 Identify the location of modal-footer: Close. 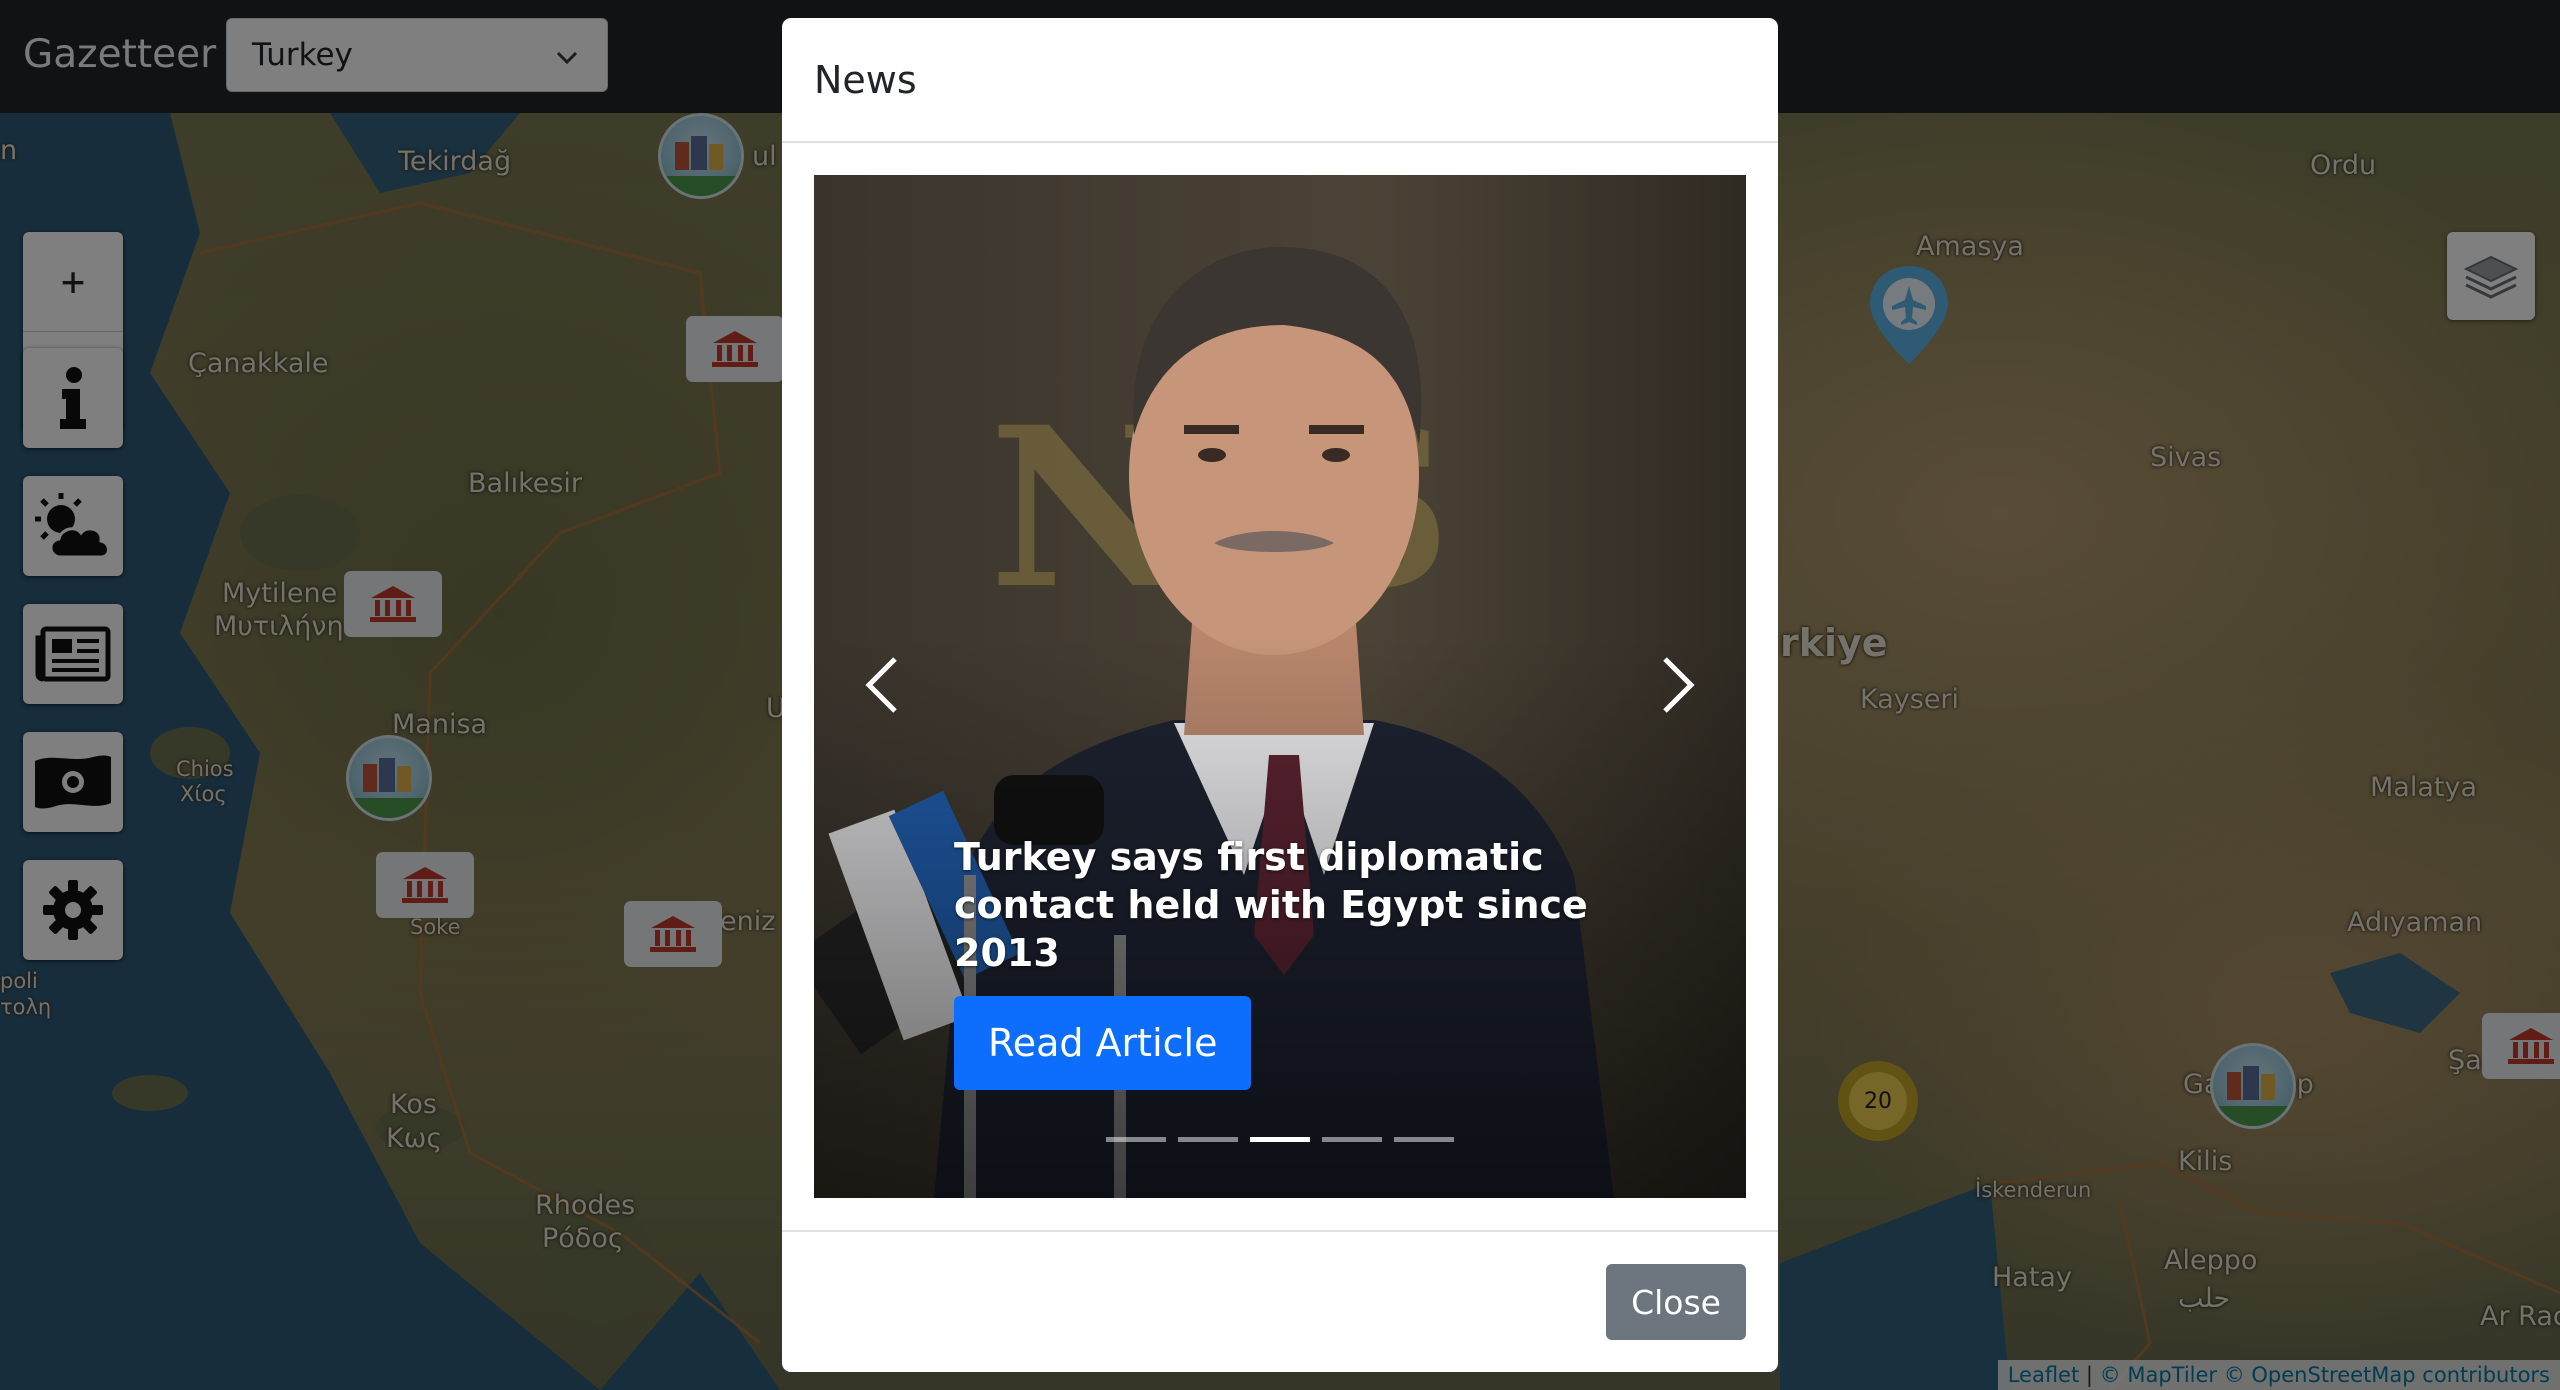
(1280, 1301).